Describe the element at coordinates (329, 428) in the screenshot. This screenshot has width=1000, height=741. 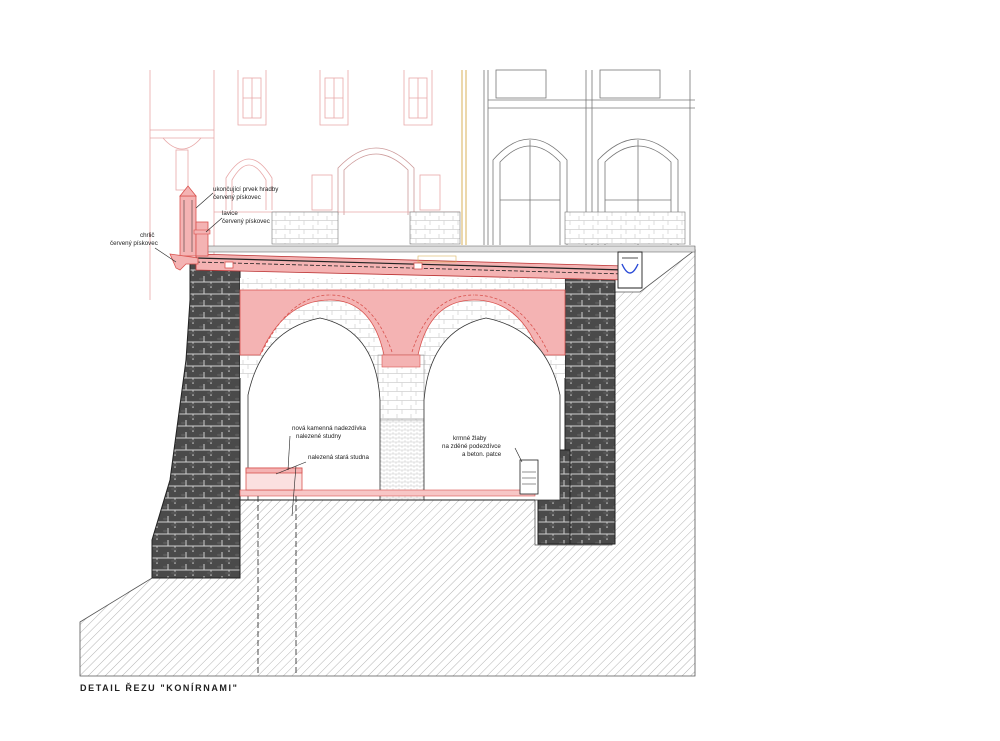
I see `label-well-curb-1: nová kamenná nadezdívka` at that location.